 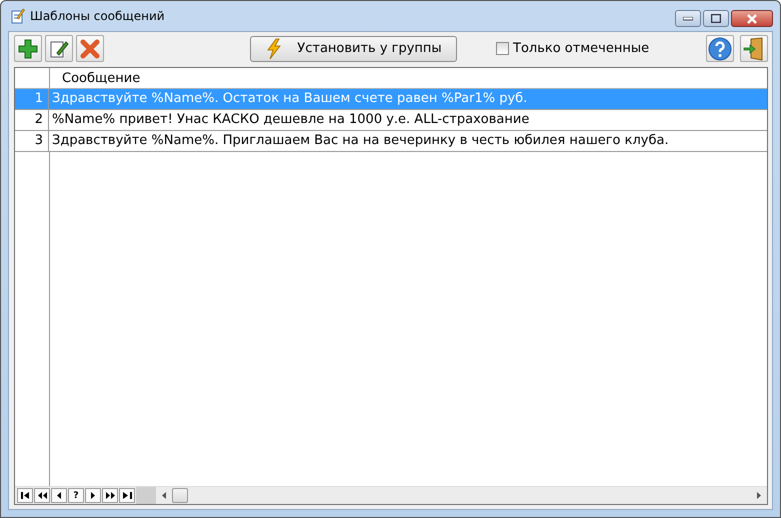 I want to click on close-icon, so click(x=752, y=19).